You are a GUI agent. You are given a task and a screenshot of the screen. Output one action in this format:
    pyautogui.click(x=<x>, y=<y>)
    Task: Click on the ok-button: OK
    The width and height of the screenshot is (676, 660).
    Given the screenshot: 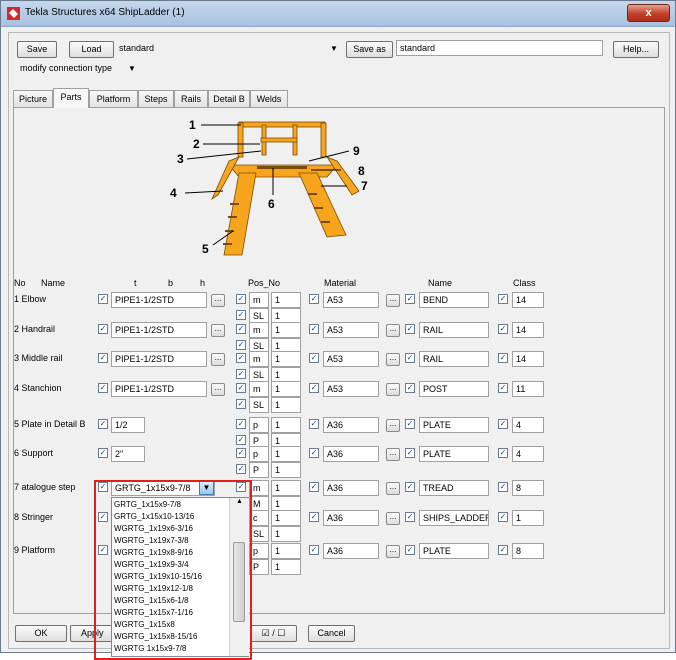 What is the action you would take?
    pyautogui.click(x=41, y=633)
    